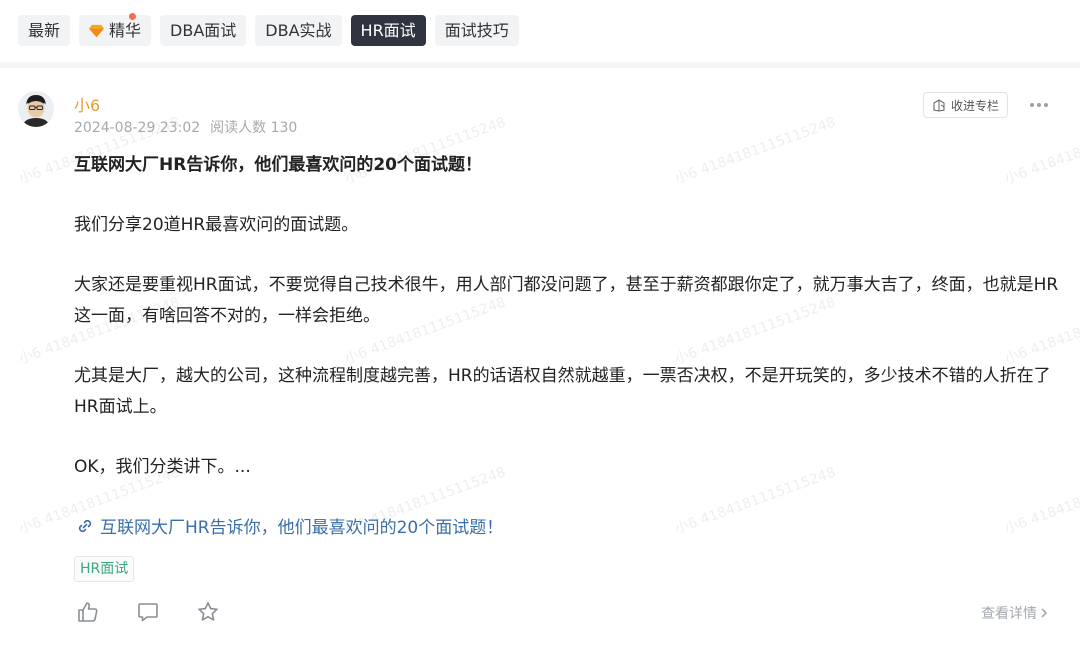  I want to click on topic-tag: HR面试, so click(104, 569).